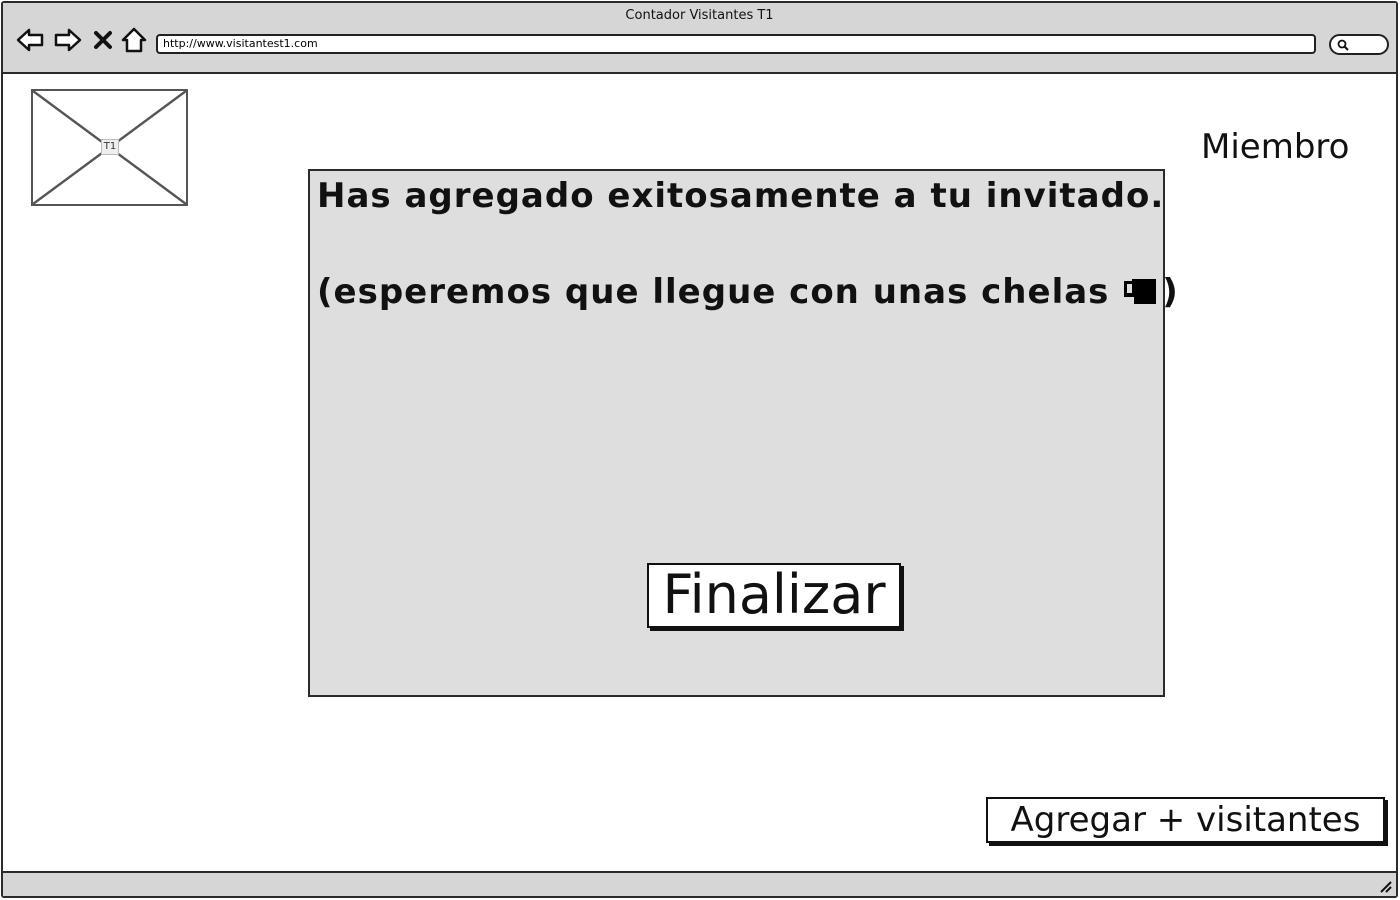 The width and height of the screenshot is (1400, 900). Describe the element at coordinates (1359, 44) in the screenshot. I see `search-box` at that location.